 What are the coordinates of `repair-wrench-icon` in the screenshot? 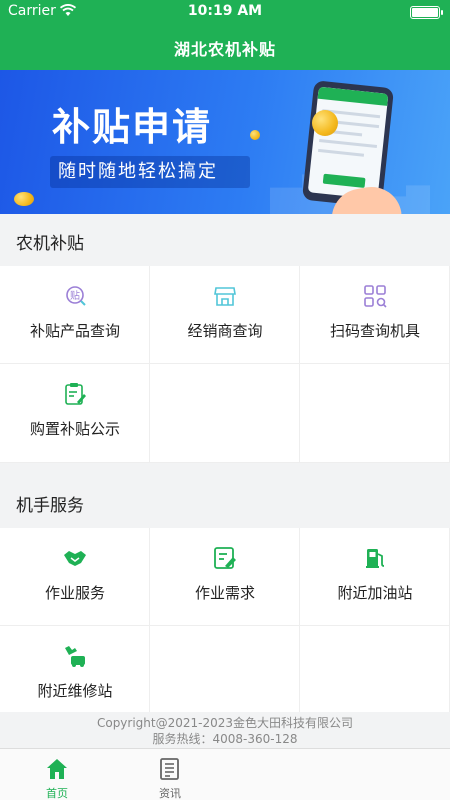 It's located at (75, 656).